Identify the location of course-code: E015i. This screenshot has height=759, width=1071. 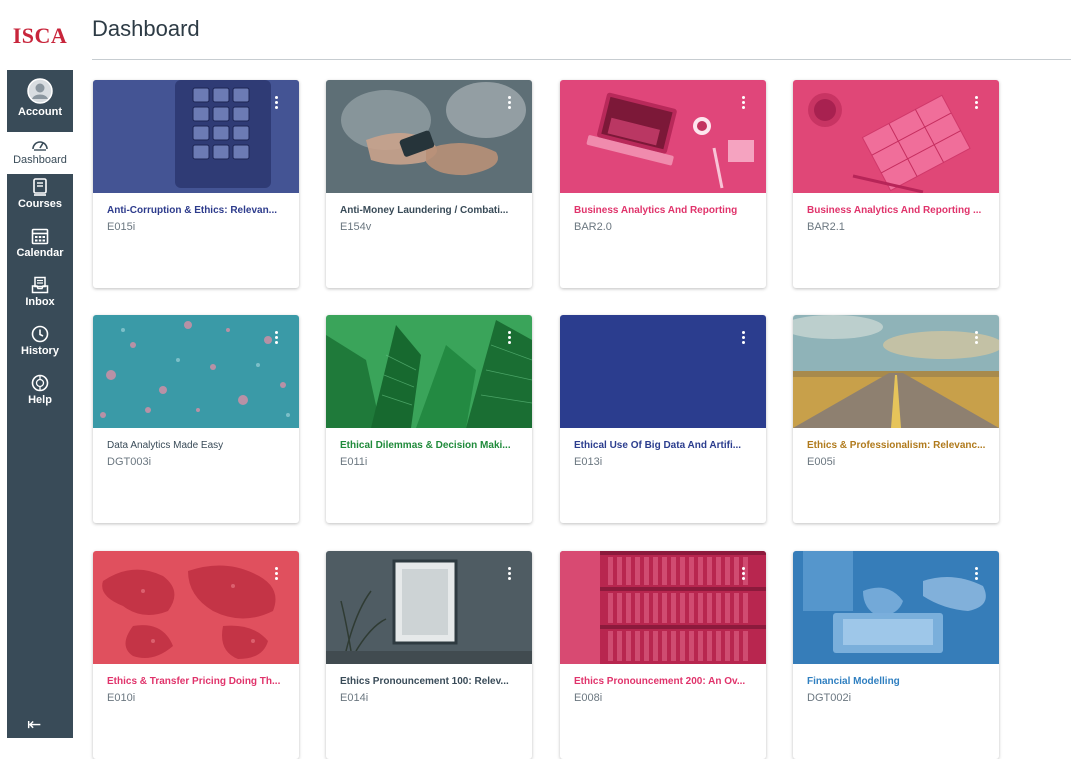
(121, 227).